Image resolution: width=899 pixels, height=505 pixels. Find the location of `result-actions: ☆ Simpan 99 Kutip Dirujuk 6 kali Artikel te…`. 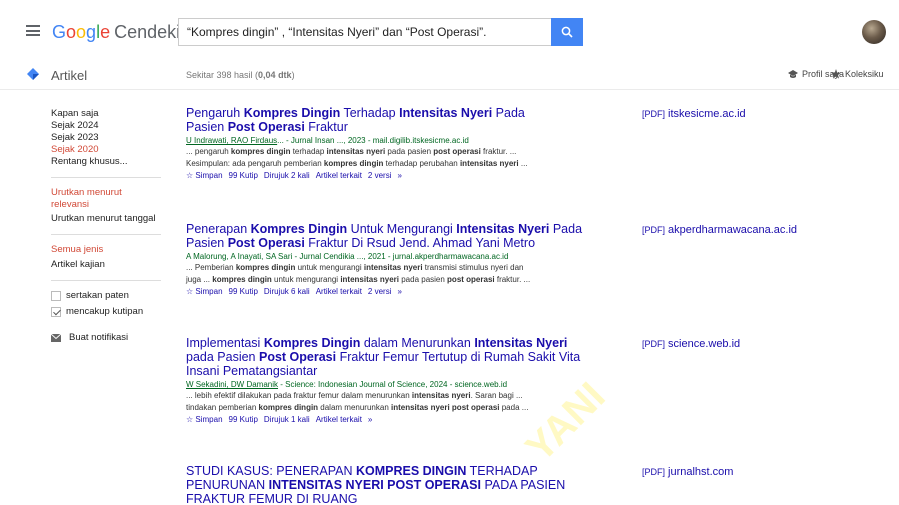

result-actions: ☆ Simpan 99 Kutip Dirujuk 6 kali Artikel te… is located at coordinates (396, 292).